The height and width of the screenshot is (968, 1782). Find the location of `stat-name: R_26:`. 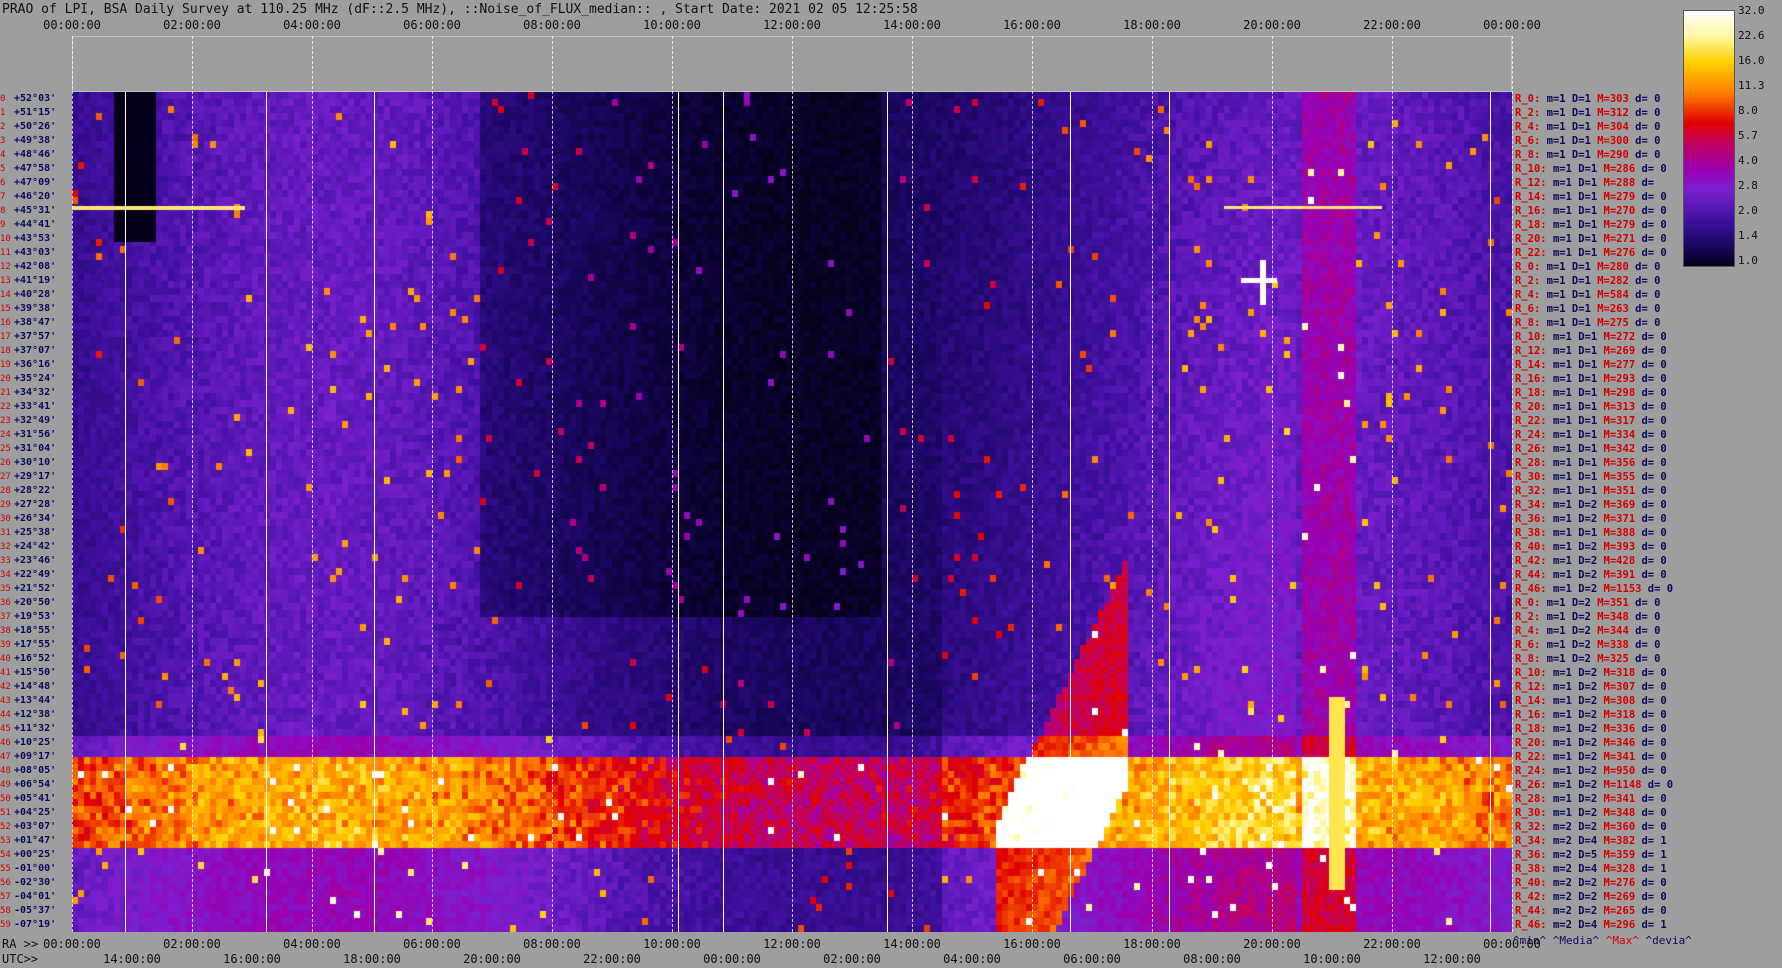

stat-name: R_26: is located at coordinates (1531, 785).